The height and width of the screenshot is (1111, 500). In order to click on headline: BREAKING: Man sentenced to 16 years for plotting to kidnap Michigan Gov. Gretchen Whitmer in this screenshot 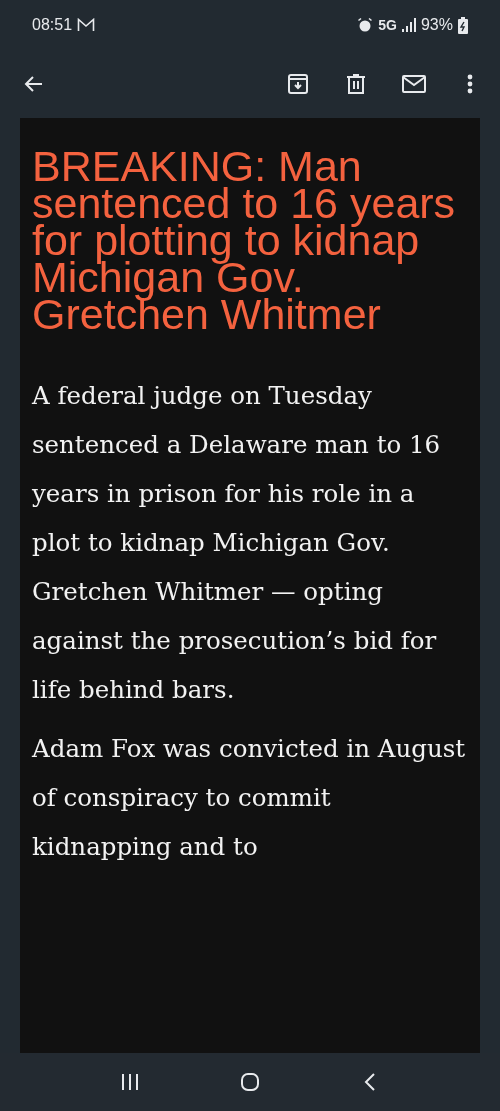, I will do `click(244, 240)`.